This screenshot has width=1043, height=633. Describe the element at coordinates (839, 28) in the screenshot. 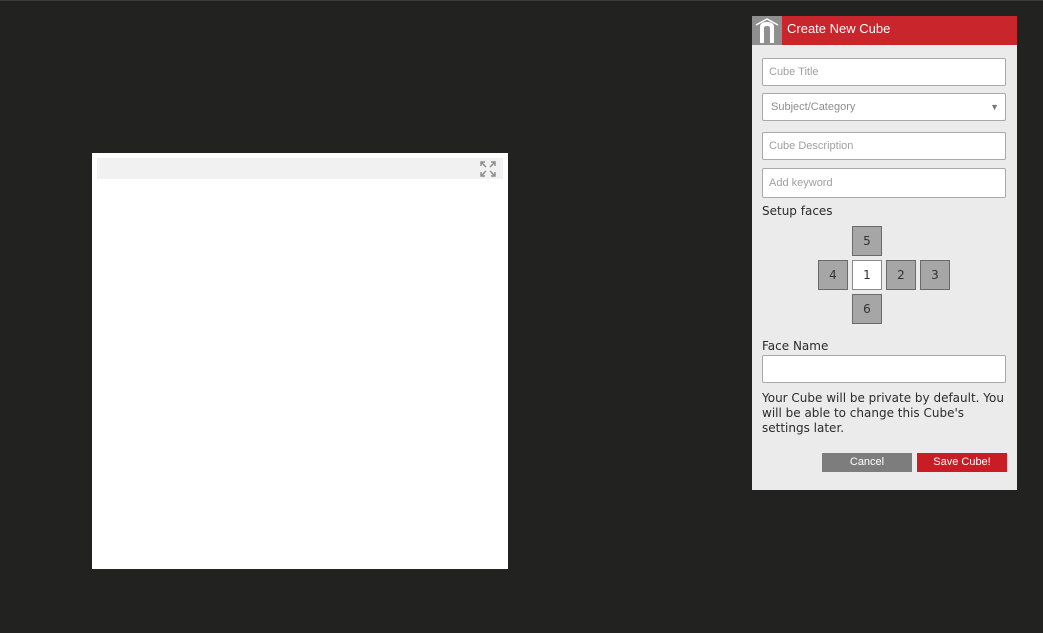

I see `dialog-title: Create New Cube` at that location.